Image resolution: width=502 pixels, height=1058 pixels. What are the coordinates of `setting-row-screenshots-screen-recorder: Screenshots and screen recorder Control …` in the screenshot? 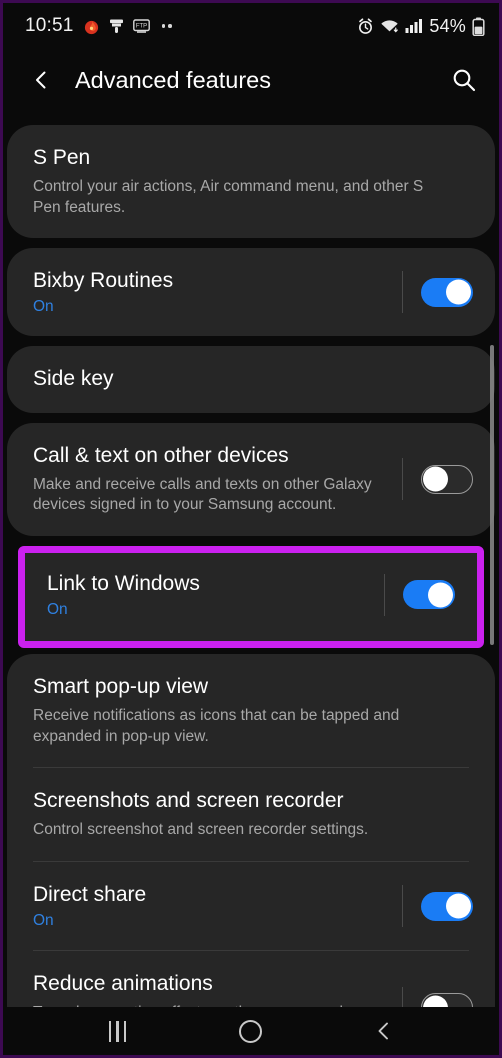 It's located at (251, 814).